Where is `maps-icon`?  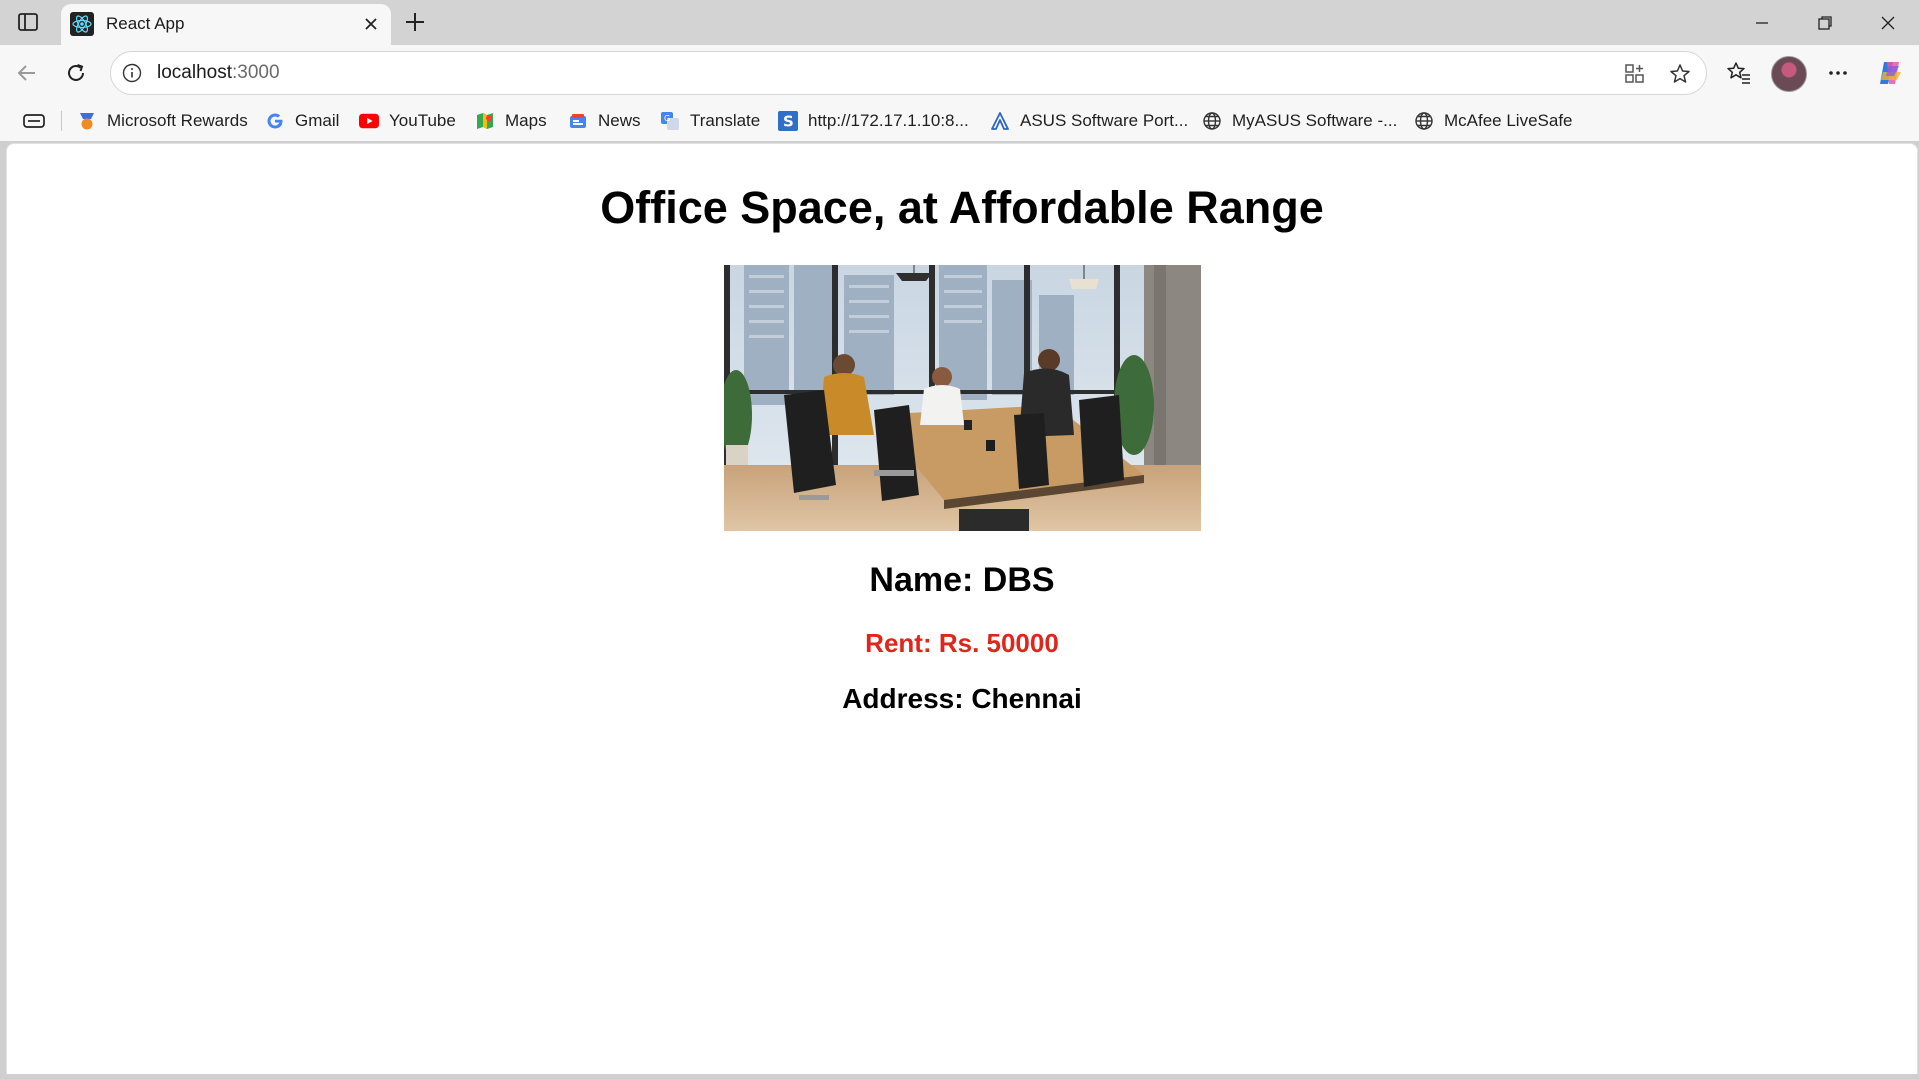 maps-icon is located at coordinates (485, 121).